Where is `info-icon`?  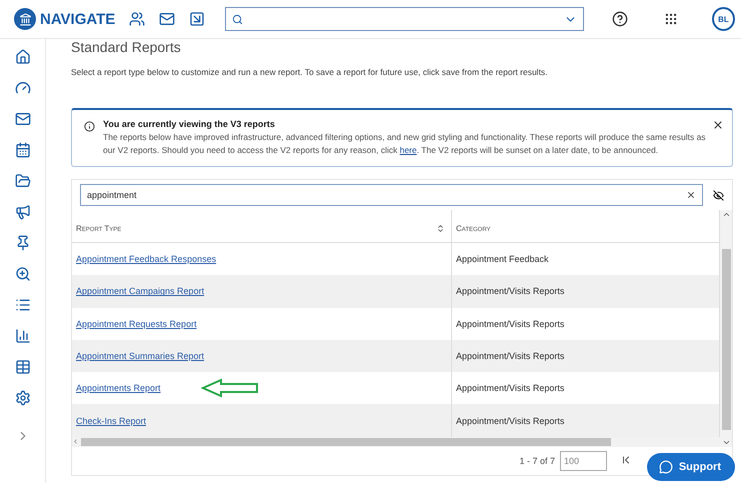
info-icon is located at coordinates (89, 126).